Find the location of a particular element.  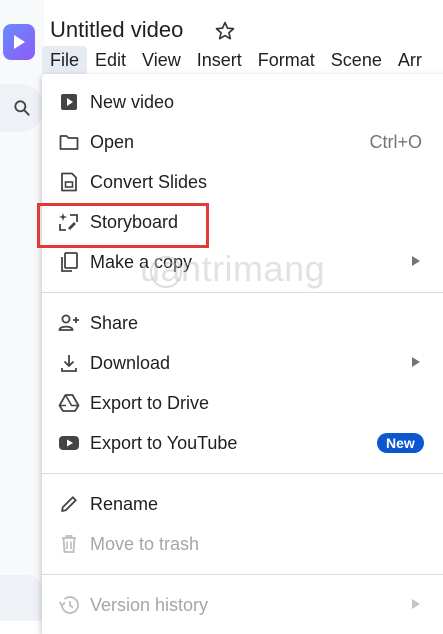

menu-item-download: Download is located at coordinates (242, 363).